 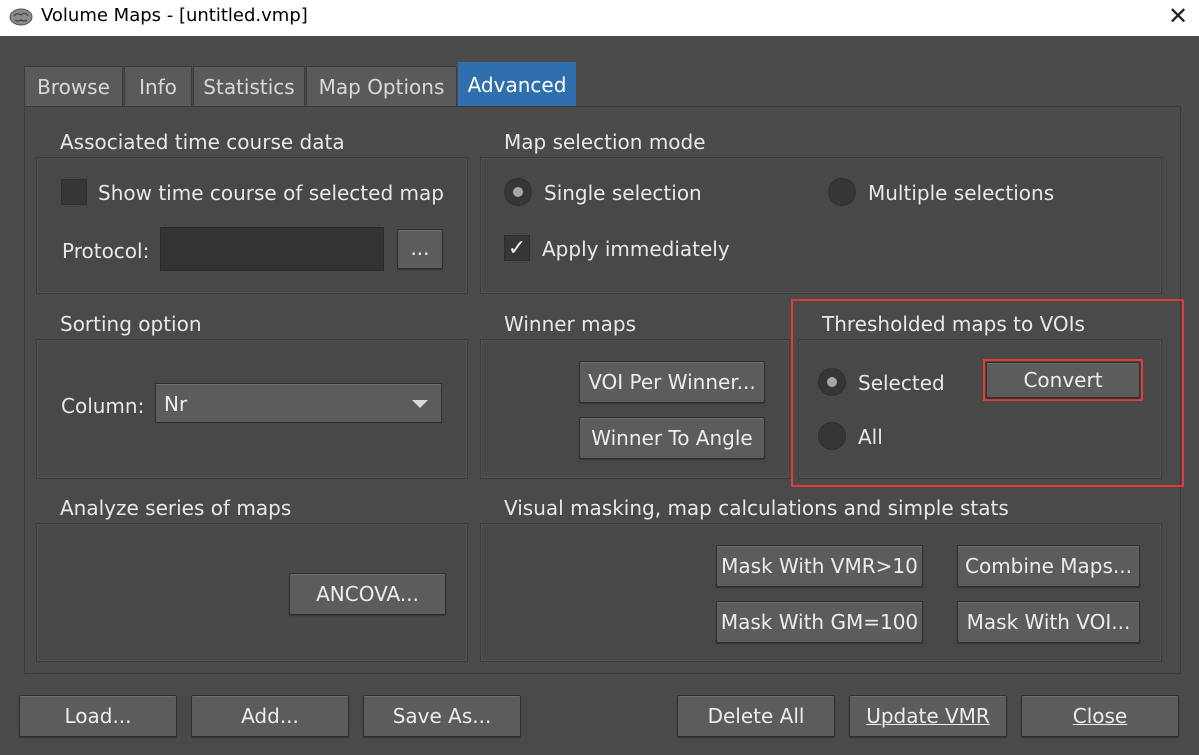 What do you see at coordinates (819, 622) in the screenshot?
I see `mask-with-gm-button: Mask With GM=100` at bounding box center [819, 622].